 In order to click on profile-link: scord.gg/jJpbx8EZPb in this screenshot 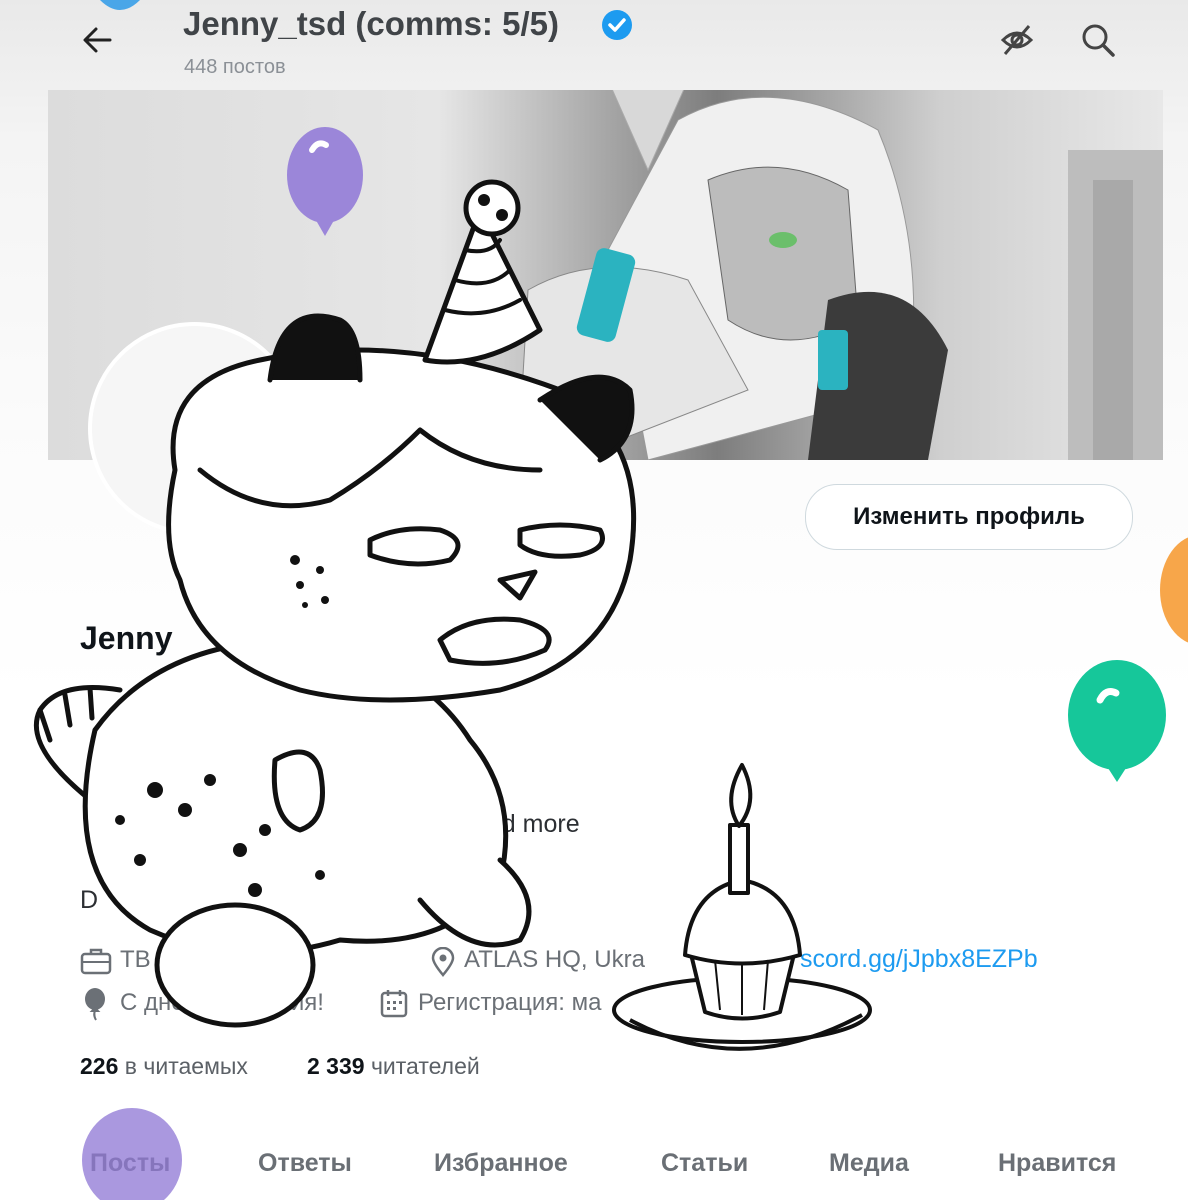, I will do `click(919, 959)`.